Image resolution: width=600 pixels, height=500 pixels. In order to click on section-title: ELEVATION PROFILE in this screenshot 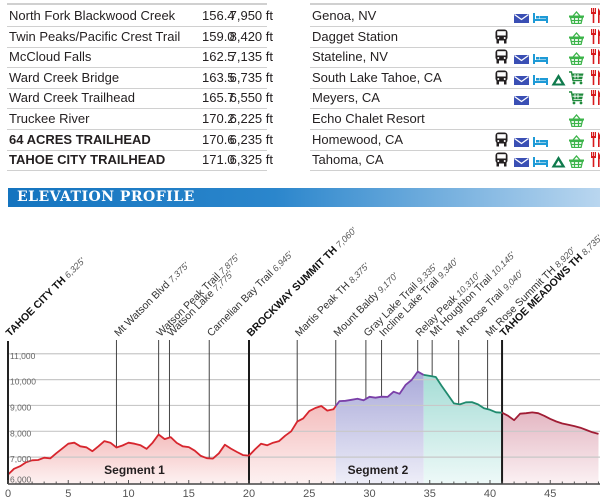, I will do `click(106, 197)`.